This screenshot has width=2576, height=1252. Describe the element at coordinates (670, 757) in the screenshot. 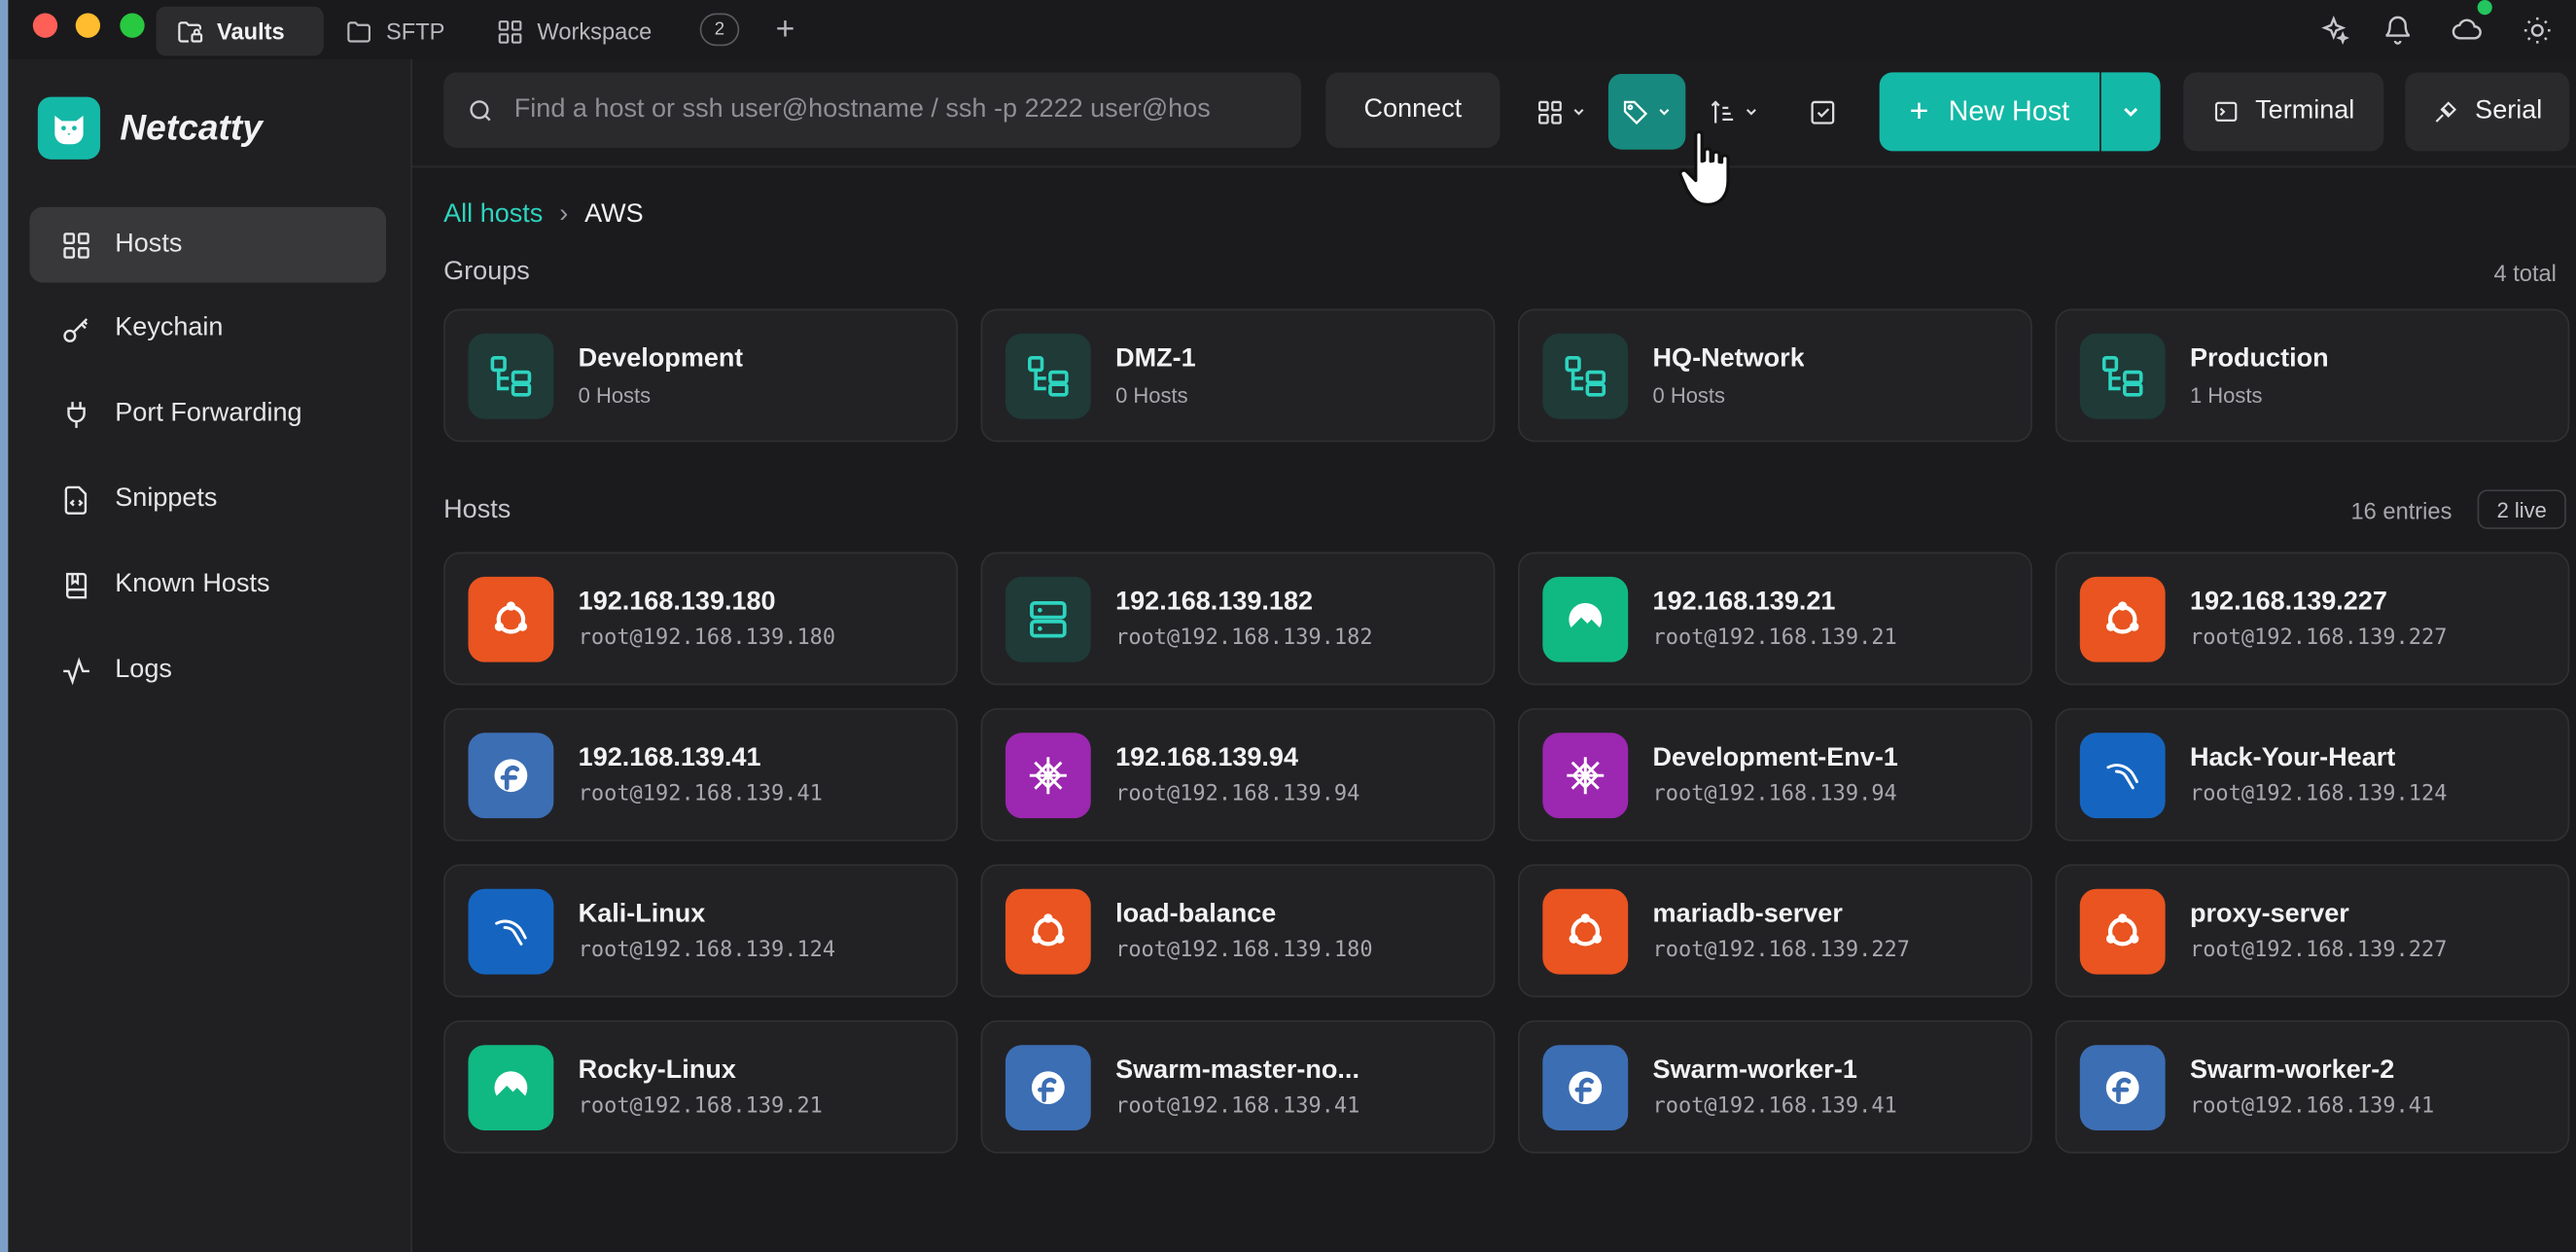

I see `host-name: 192.168.139.41` at that location.